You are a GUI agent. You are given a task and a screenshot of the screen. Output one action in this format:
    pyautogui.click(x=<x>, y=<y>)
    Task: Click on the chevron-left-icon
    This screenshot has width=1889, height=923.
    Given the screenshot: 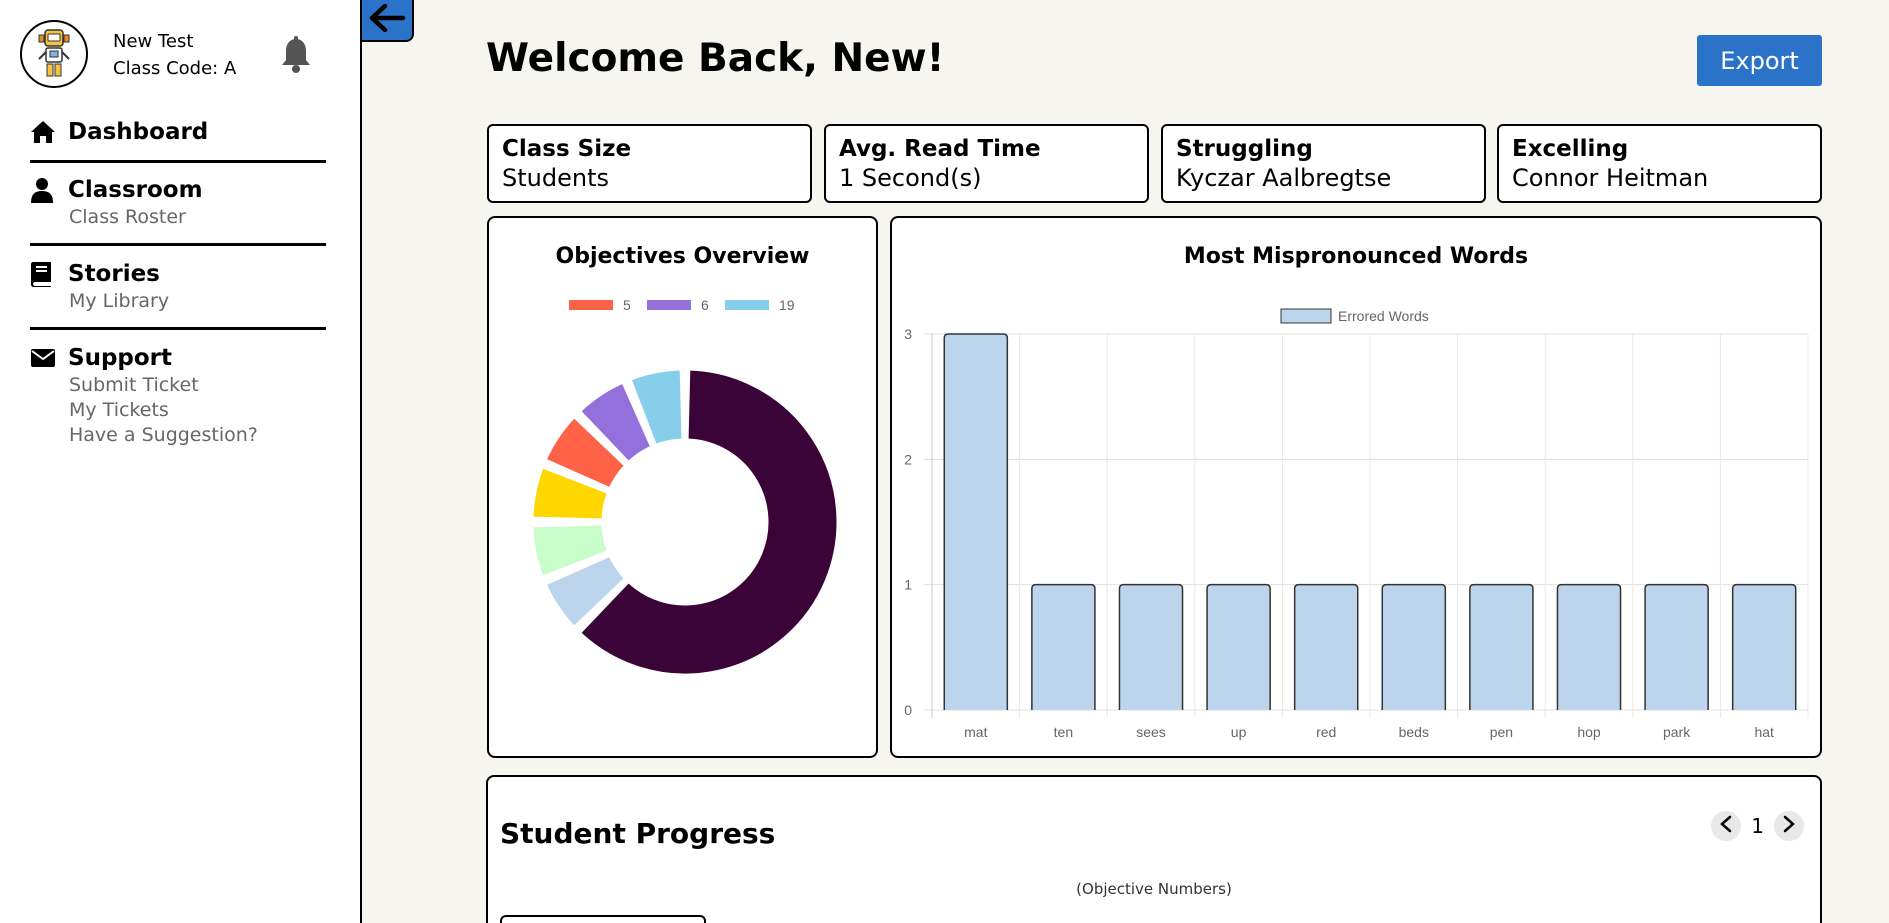 What is the action you would take?
    pyautogui.click(x=1726, y=826)
    